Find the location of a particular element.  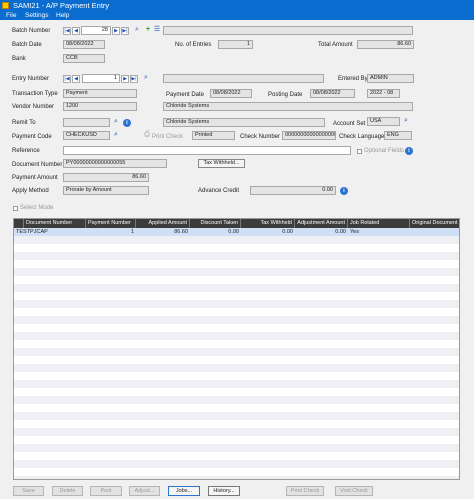

col-document-number: Document Number is located at coordinates (55, 223).